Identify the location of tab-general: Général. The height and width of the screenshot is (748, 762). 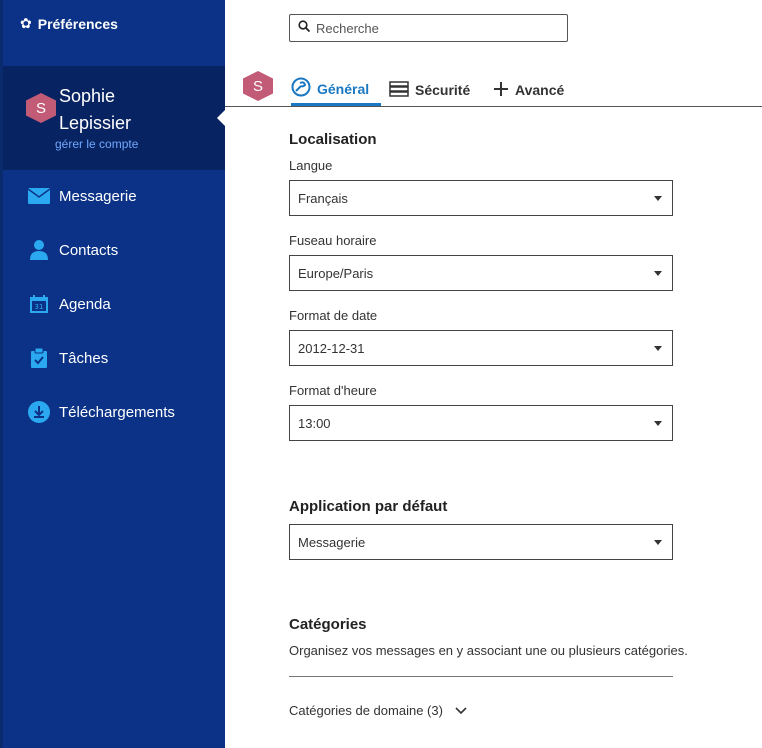
(336, 90).